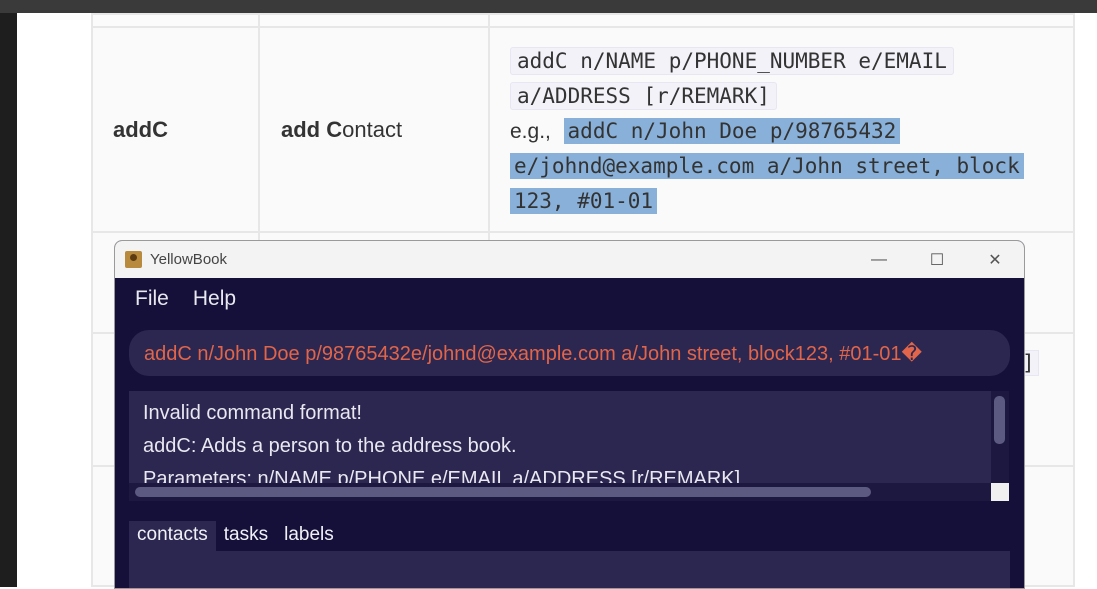  I want to click on command-action: add Contact, so click(341, 130).